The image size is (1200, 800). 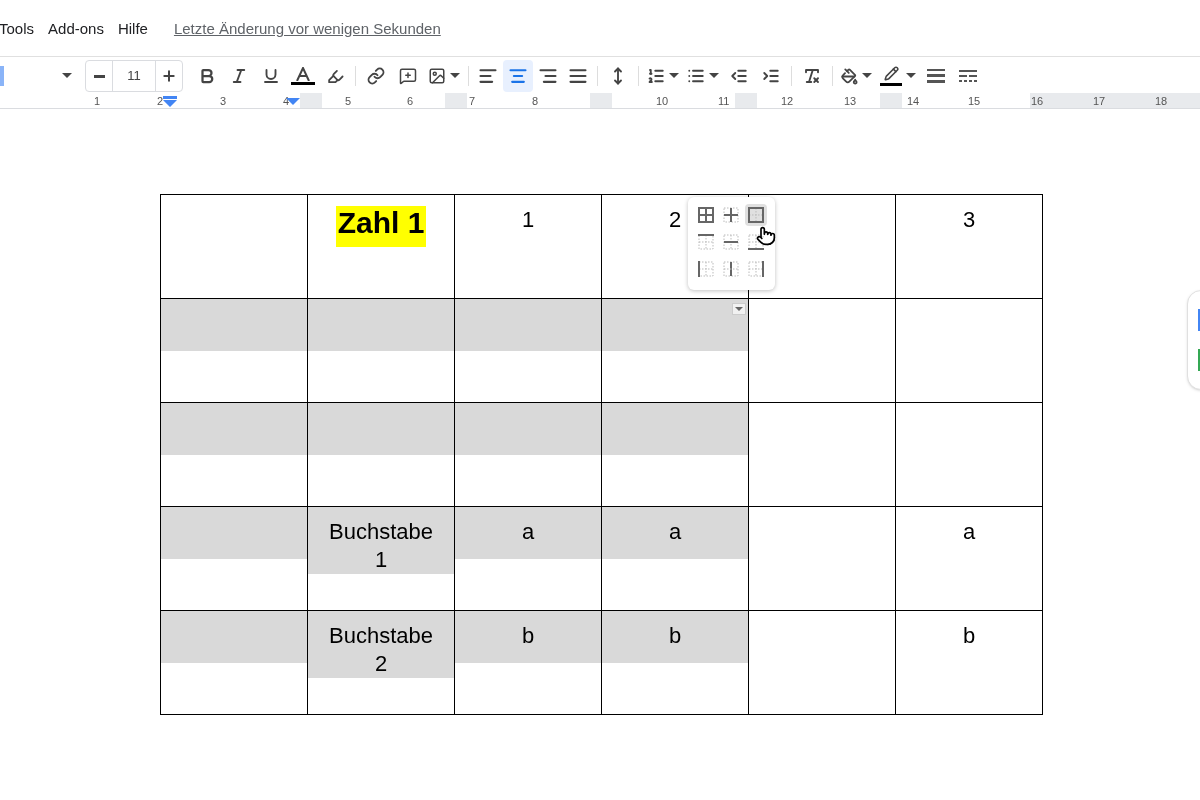 I want to click on paint-bucket-icon, so click(x=849, y=76).